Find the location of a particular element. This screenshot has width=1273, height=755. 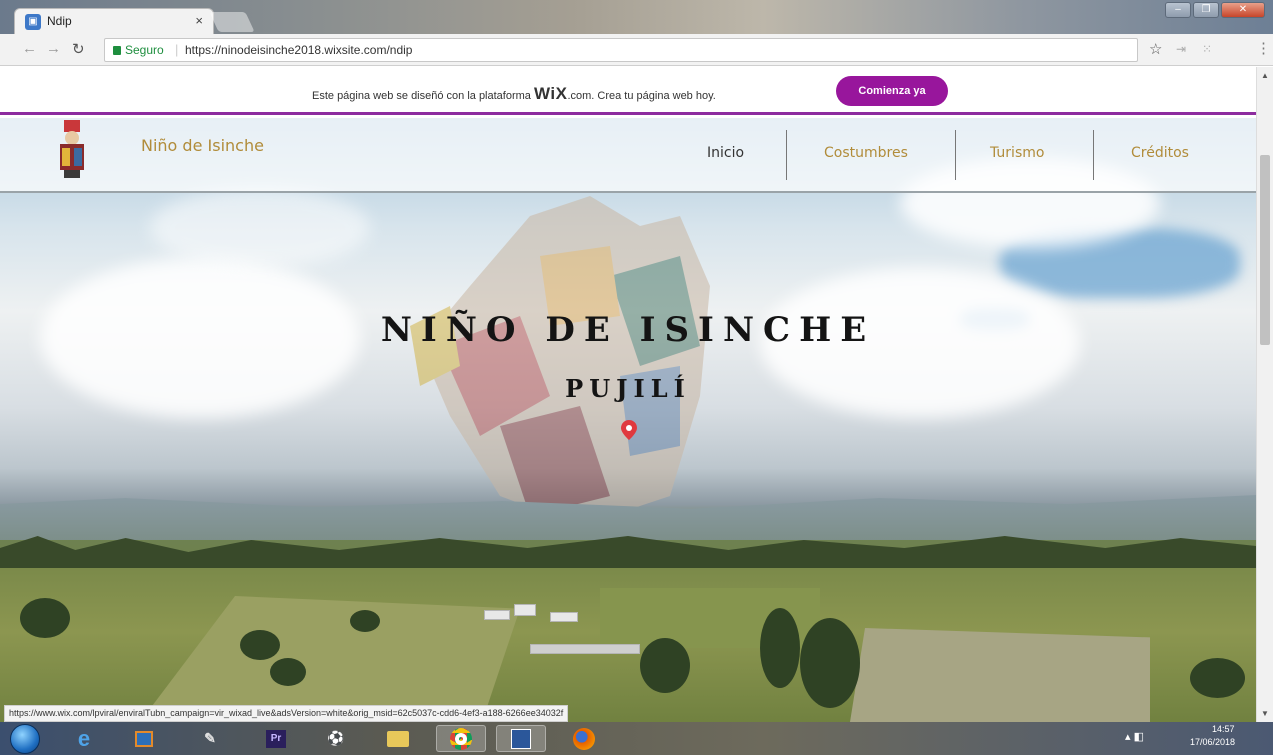

hero-subtitle: PUJILÍ is located at coordinates (628, 388).